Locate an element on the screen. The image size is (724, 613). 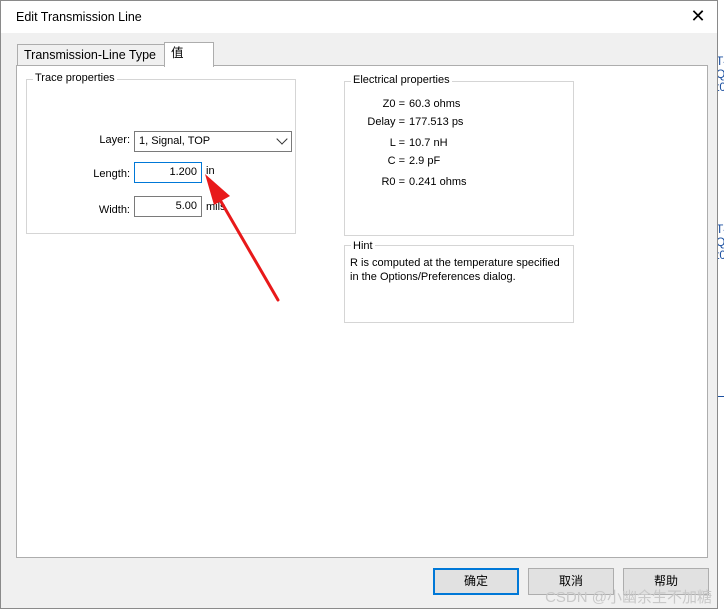
csdn-watermark: CSDN @小幽余生不加糖 is located at coordinates (628, 597).